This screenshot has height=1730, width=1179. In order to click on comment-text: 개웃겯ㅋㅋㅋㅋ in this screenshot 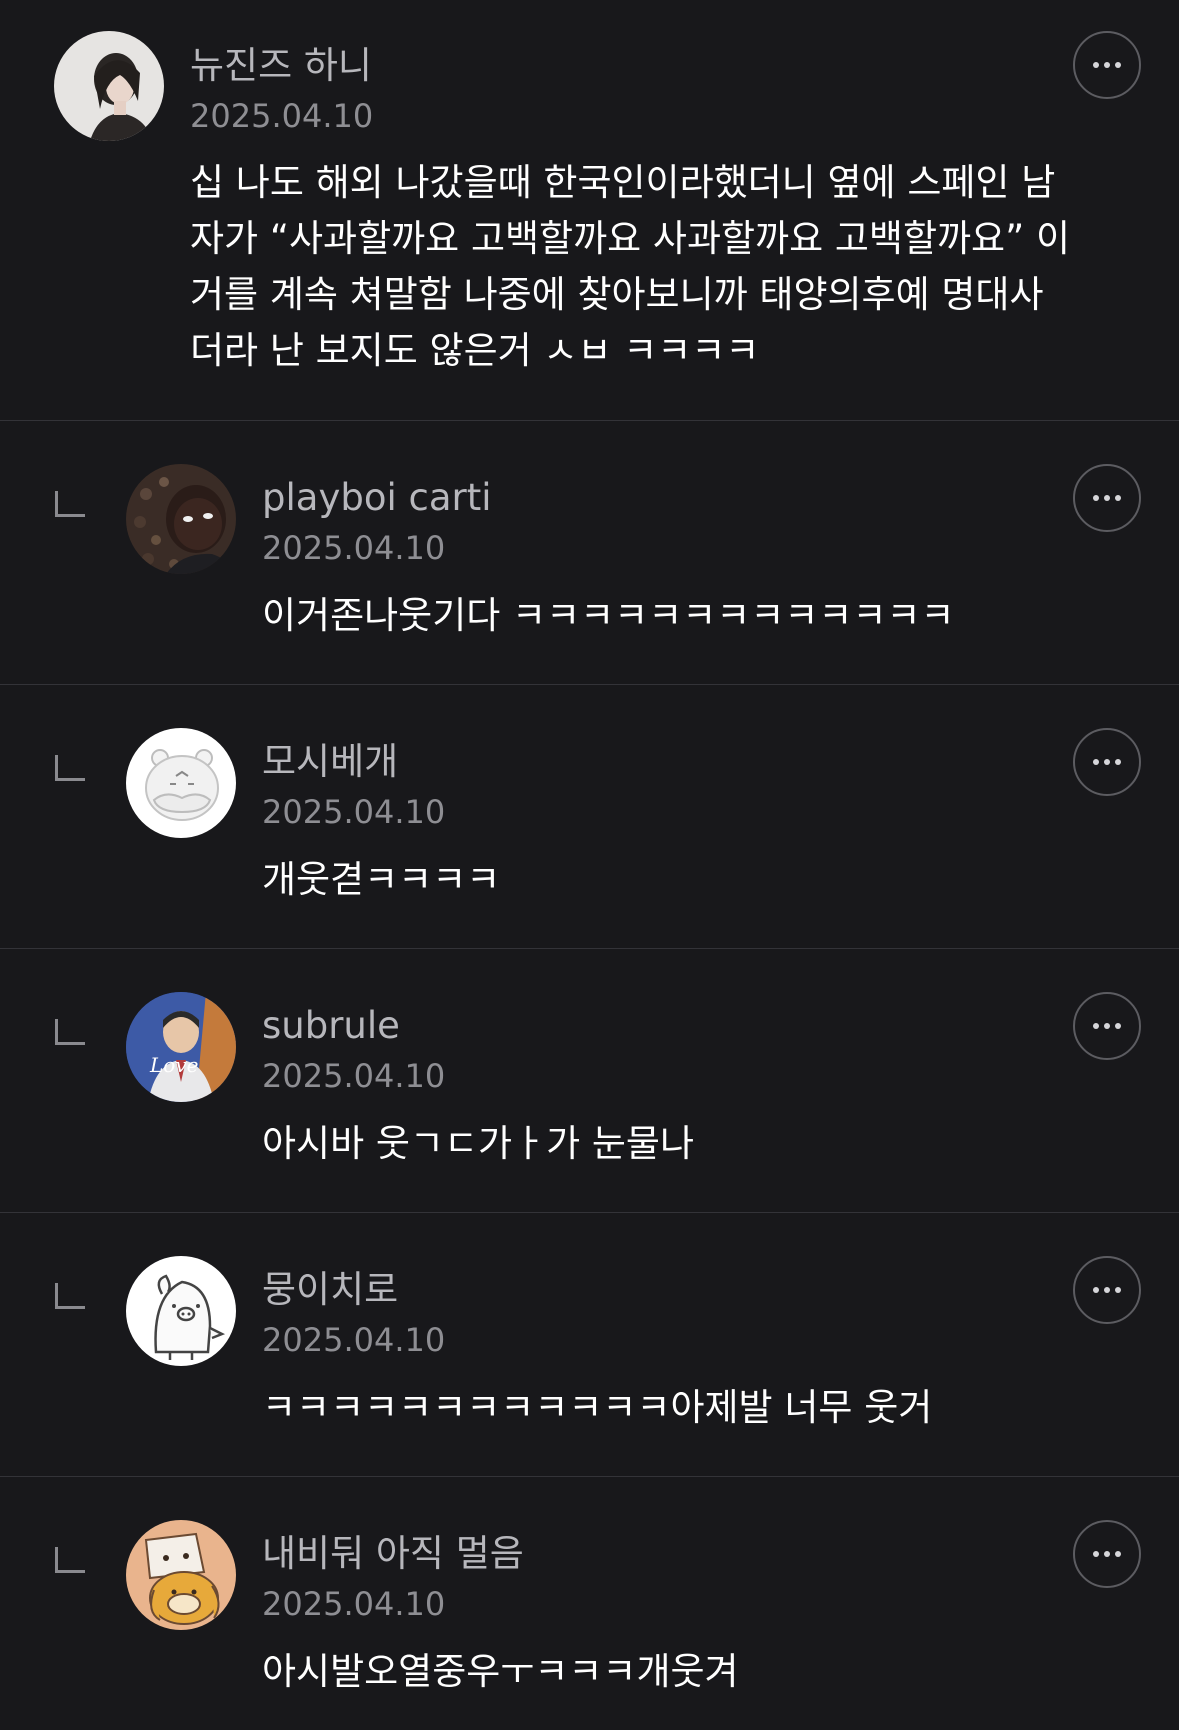, I will do `click(381, 879)`.